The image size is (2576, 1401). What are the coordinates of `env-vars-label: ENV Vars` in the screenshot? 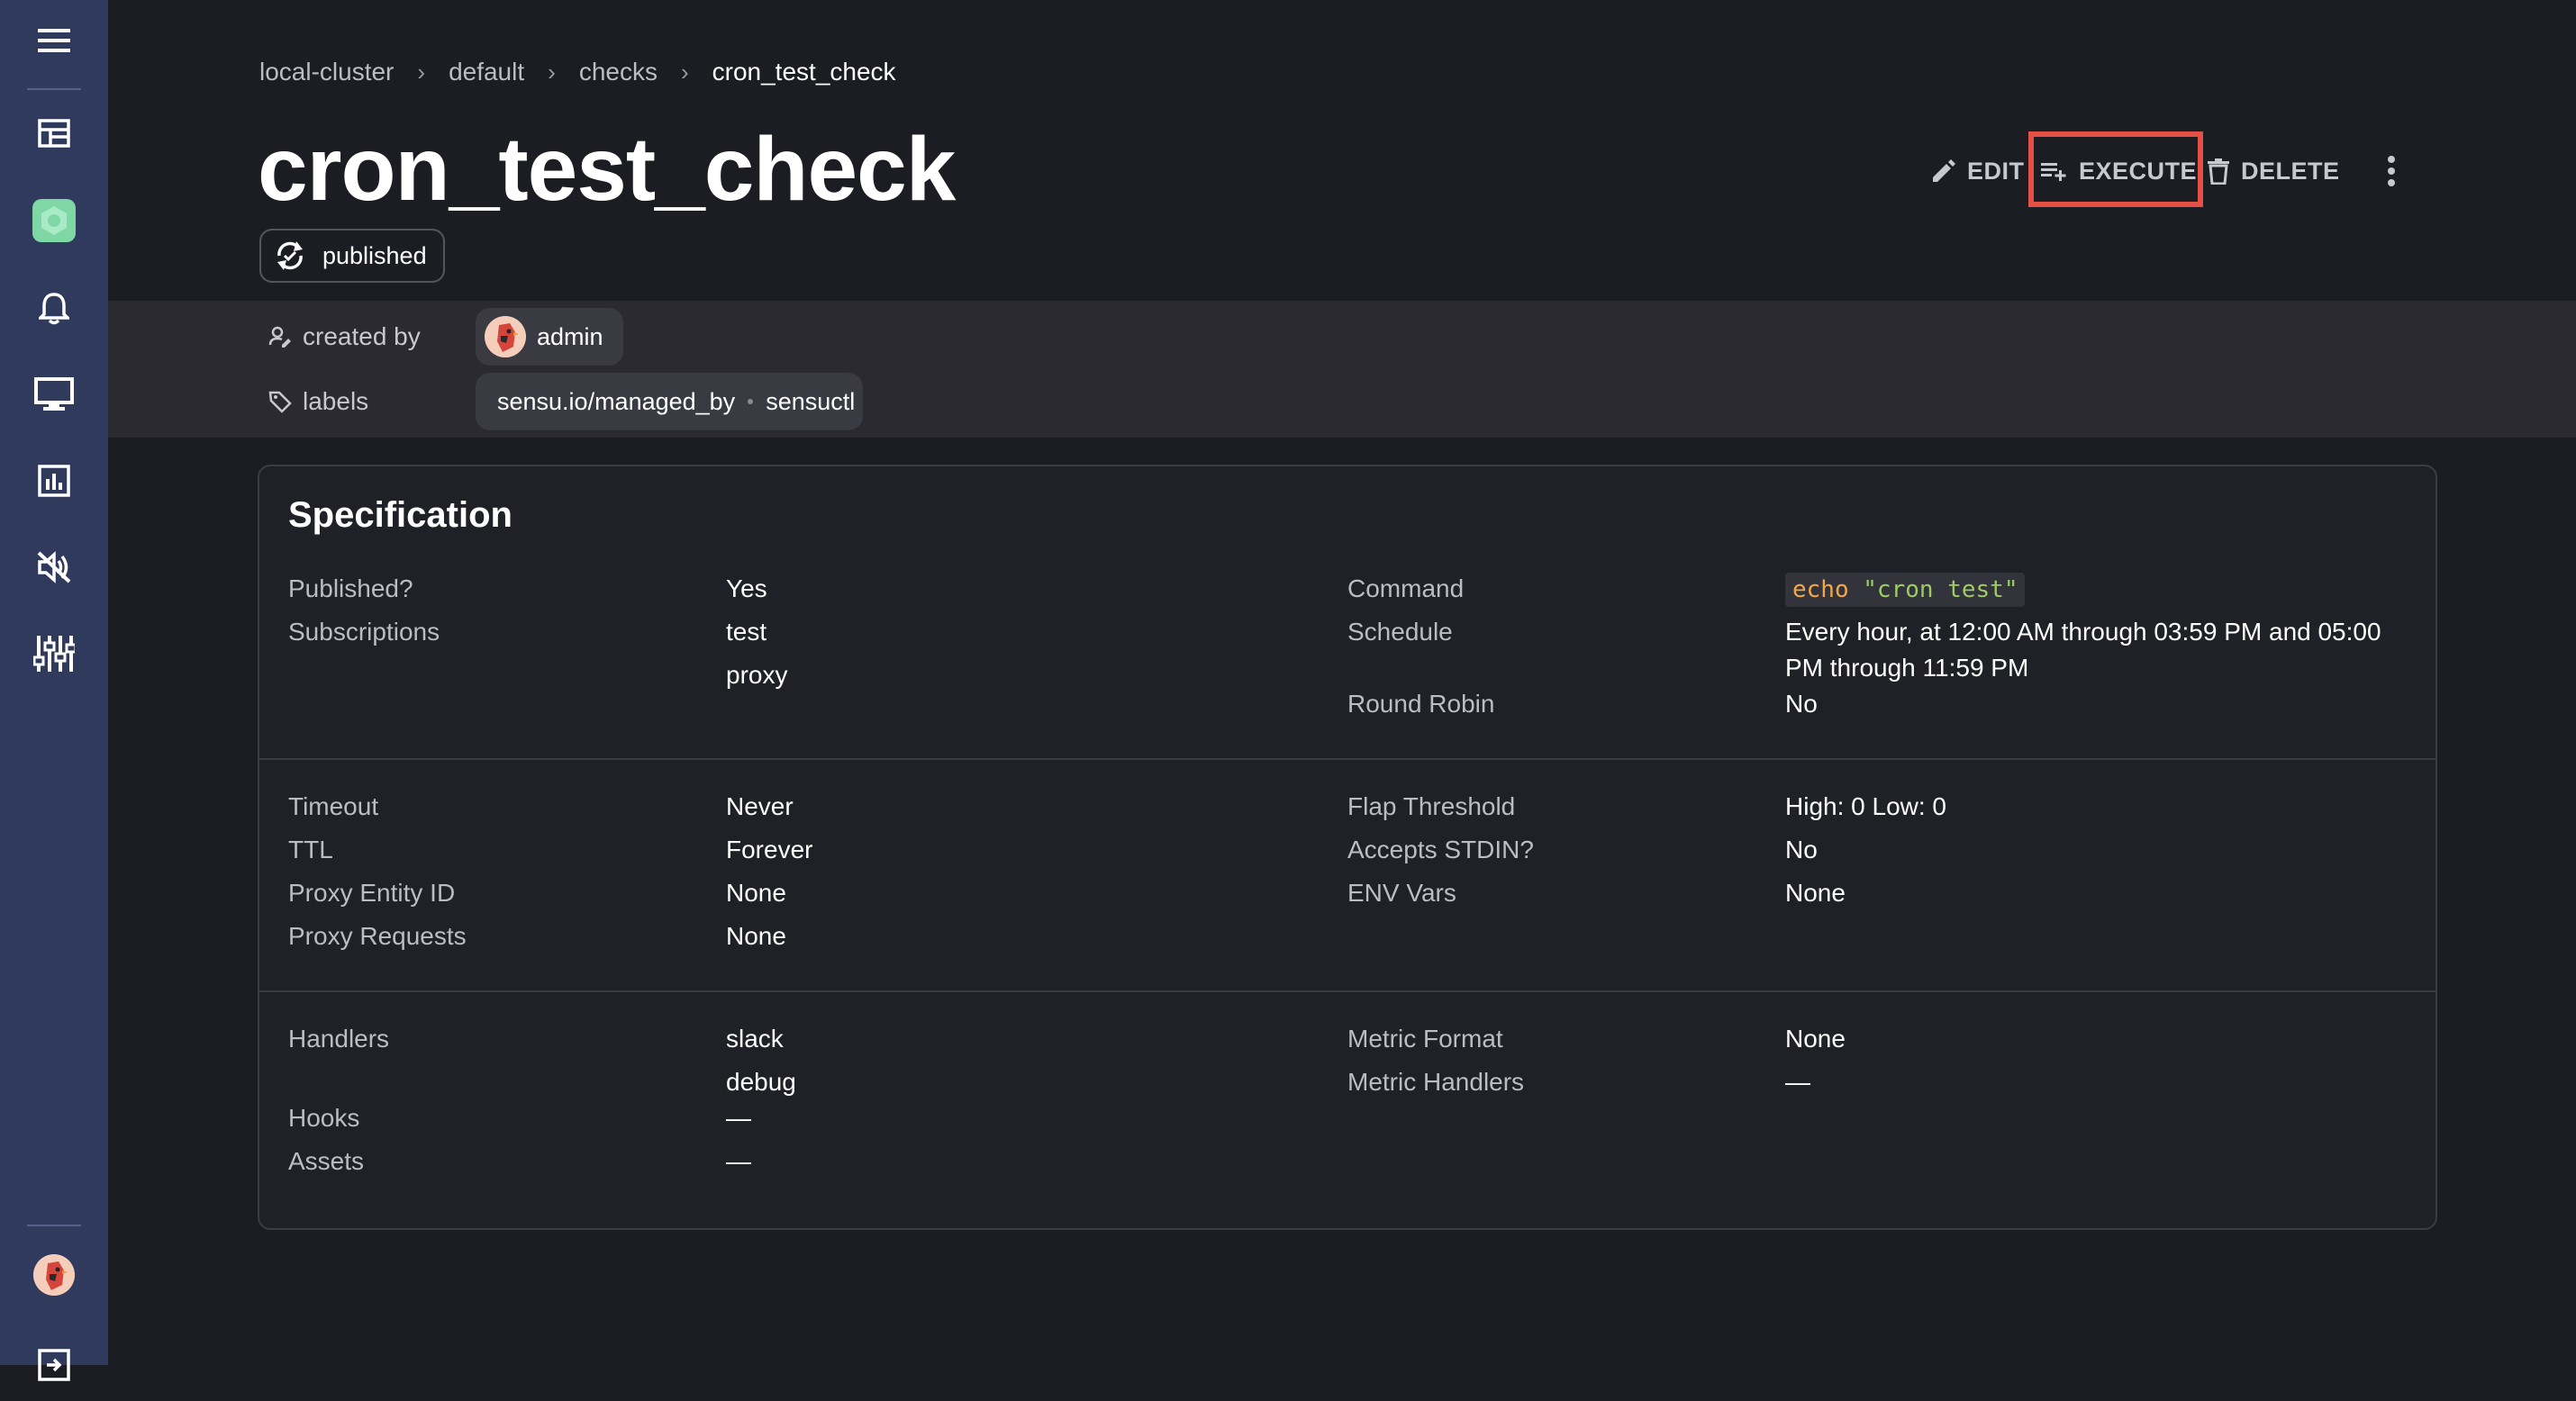 It's located at (1401, 893).